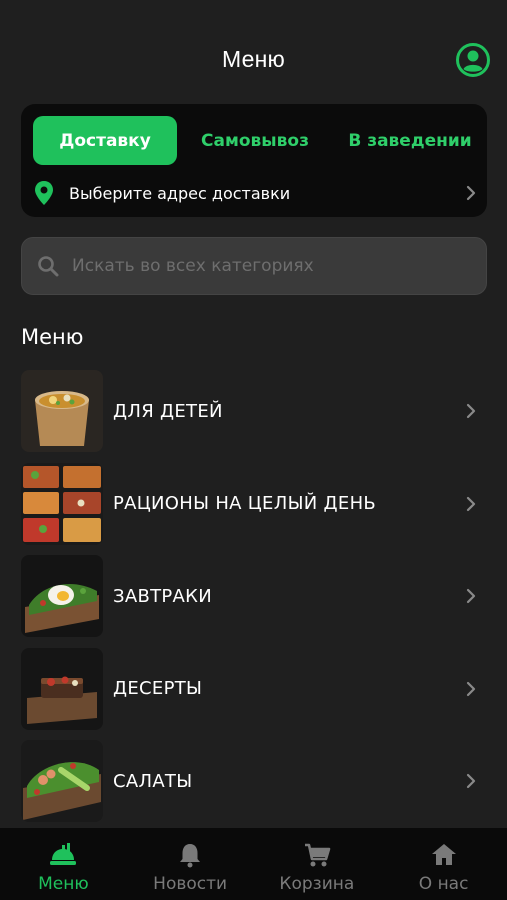 The height and width of the screenshot is (900, 507). I want to click on category-image-salads, so click(62, 781).